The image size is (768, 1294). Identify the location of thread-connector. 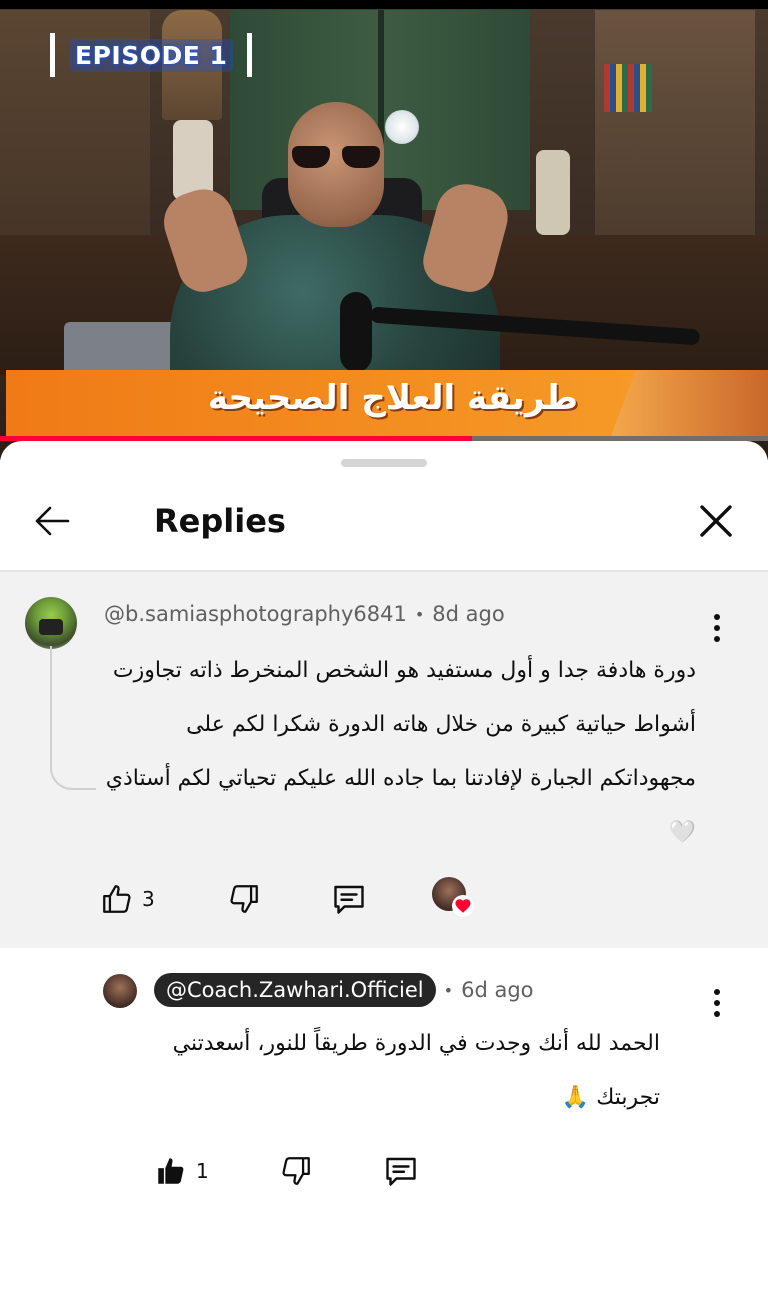
(73, 718).